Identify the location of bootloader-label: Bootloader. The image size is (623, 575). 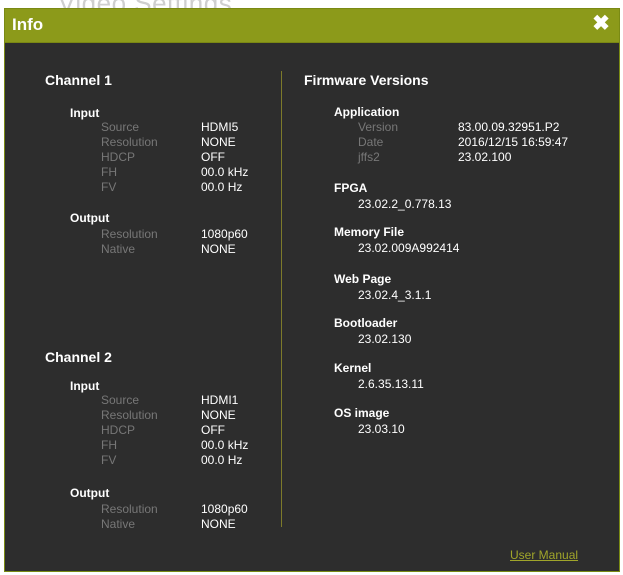
(366, 323).